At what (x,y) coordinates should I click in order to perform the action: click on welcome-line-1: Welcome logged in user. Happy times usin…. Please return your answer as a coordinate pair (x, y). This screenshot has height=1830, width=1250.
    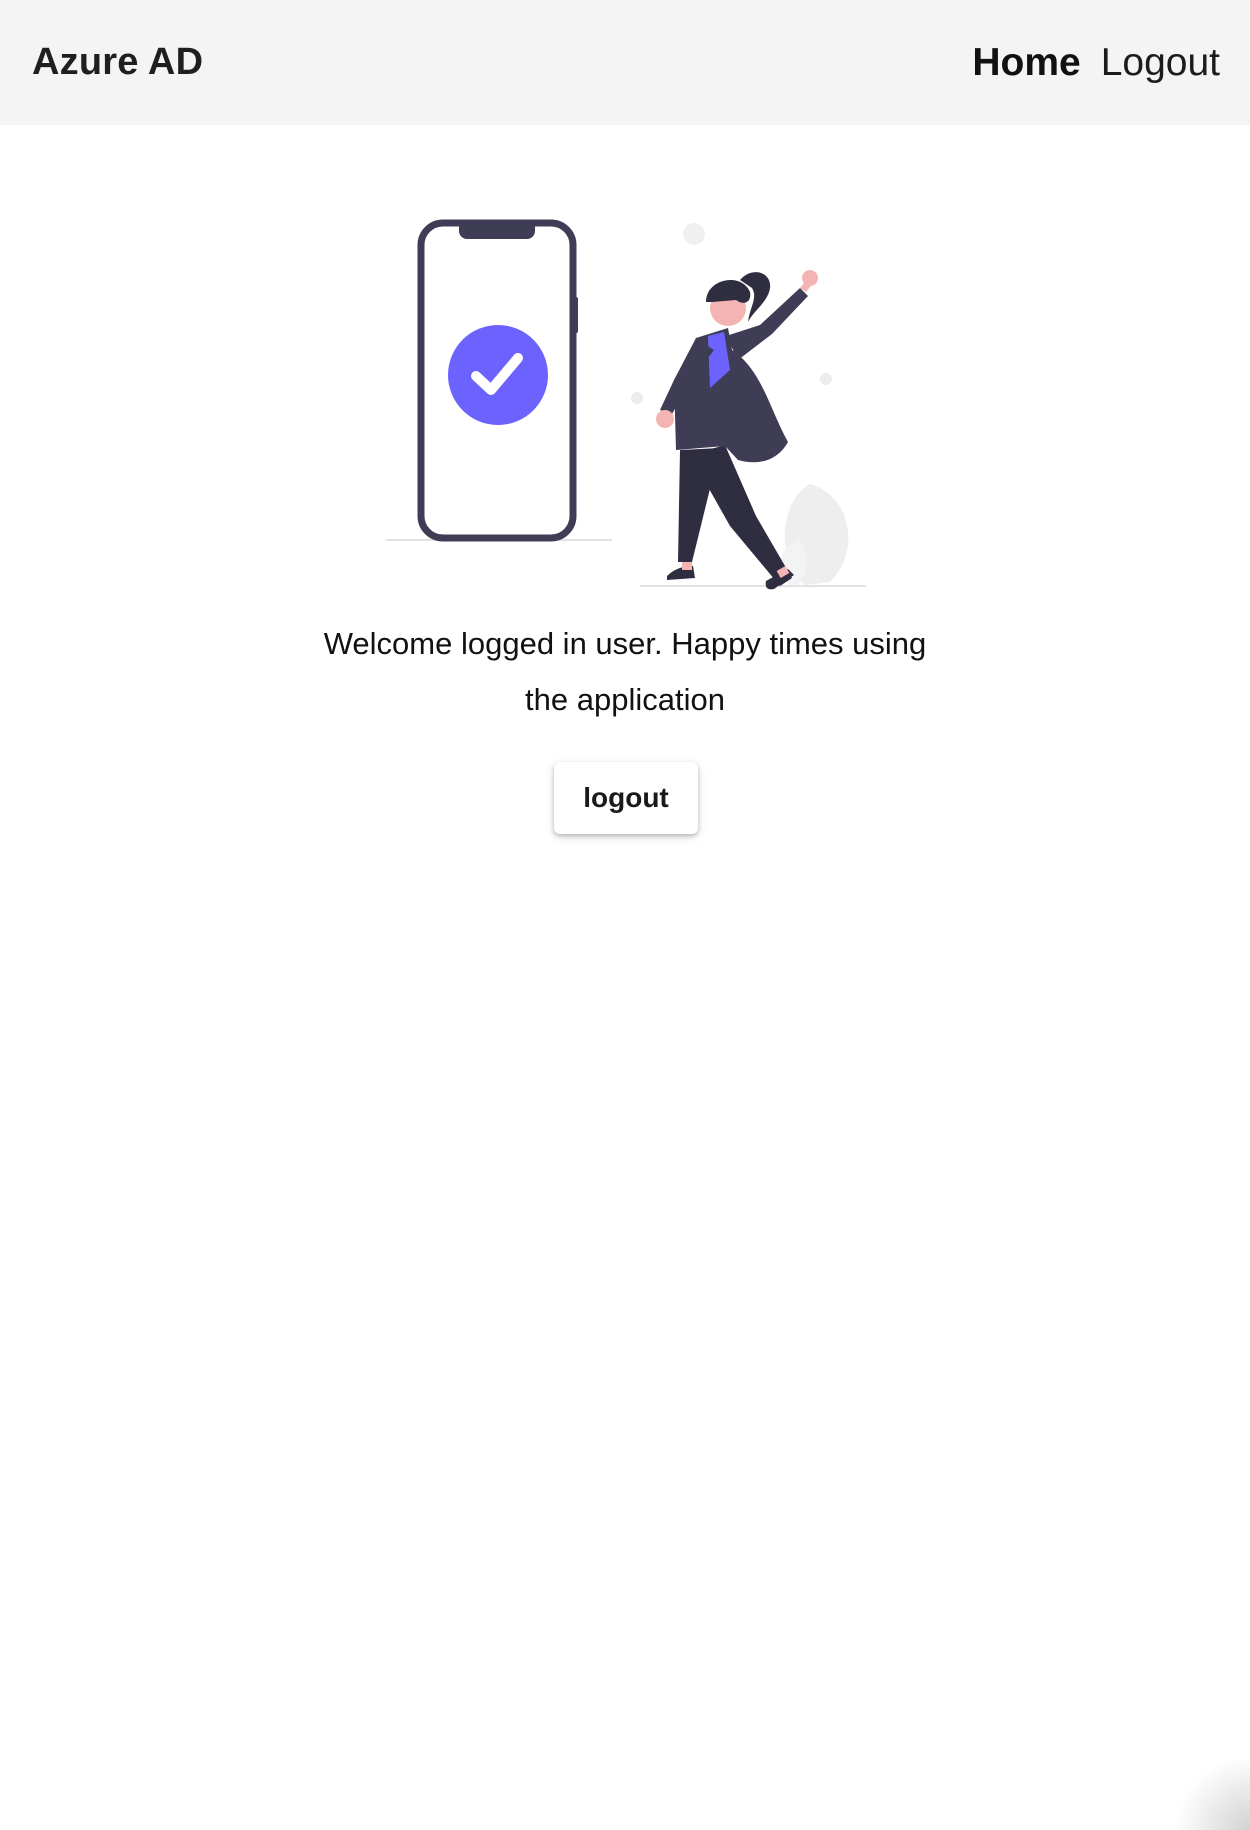
    Looking at the image, I should click on (625, 643).